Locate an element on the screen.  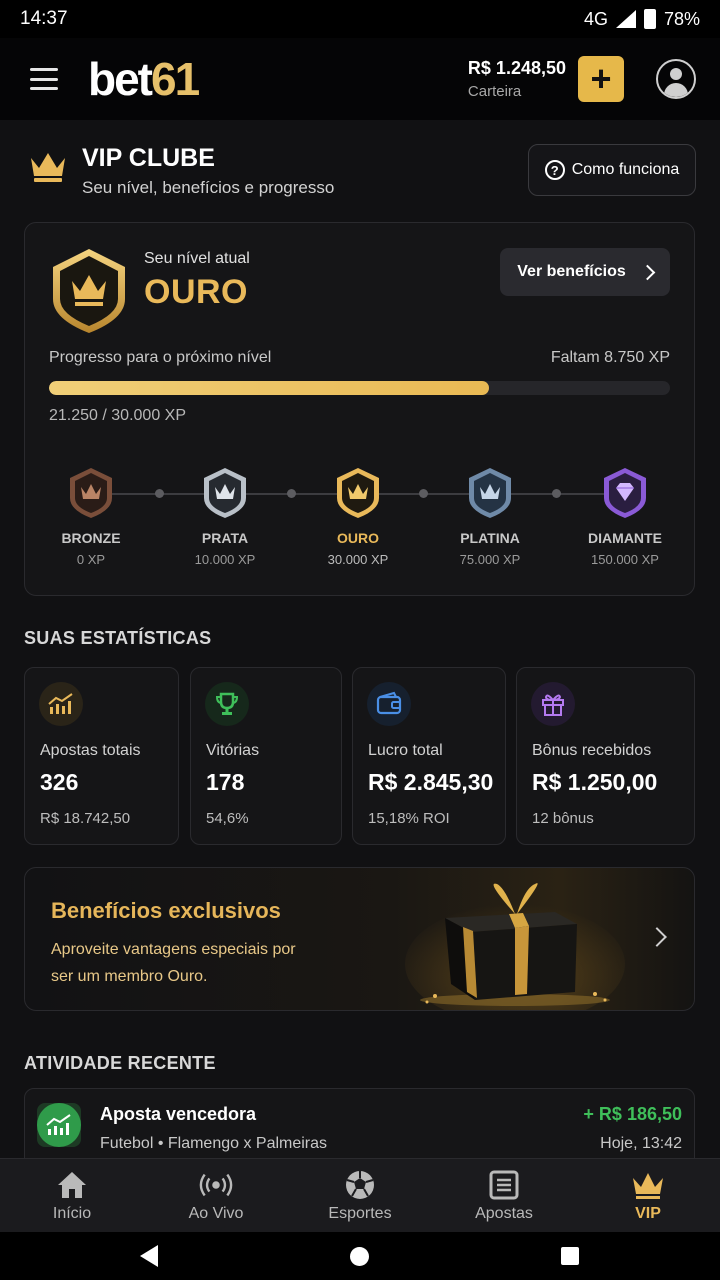
stat-card-wins: Vitórias 178 54,6% is located at coordinates (266, 756).